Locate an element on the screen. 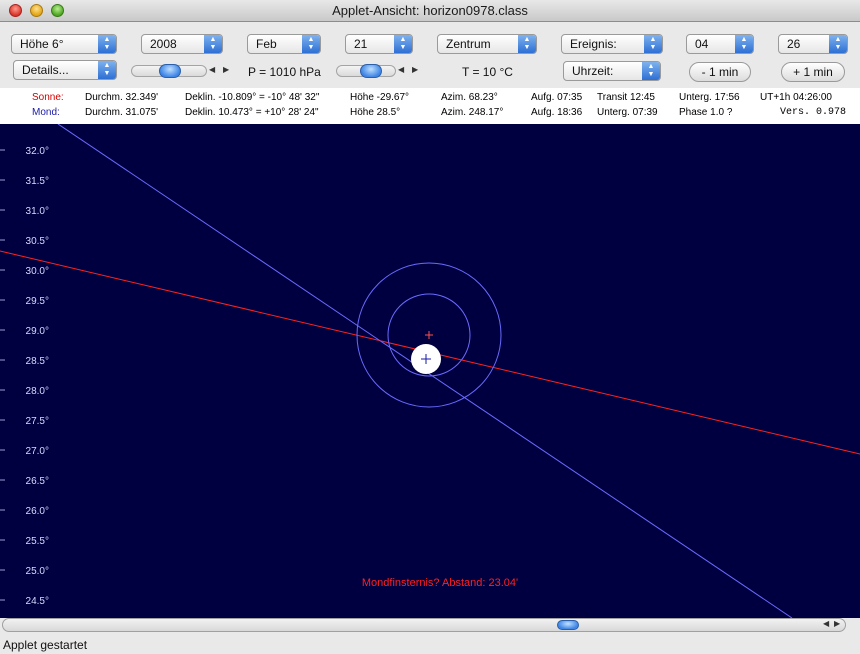 This screenshot has width=860, height=654. year-select: 2008 ▲ ▼ is located at coordinates (182, 44).